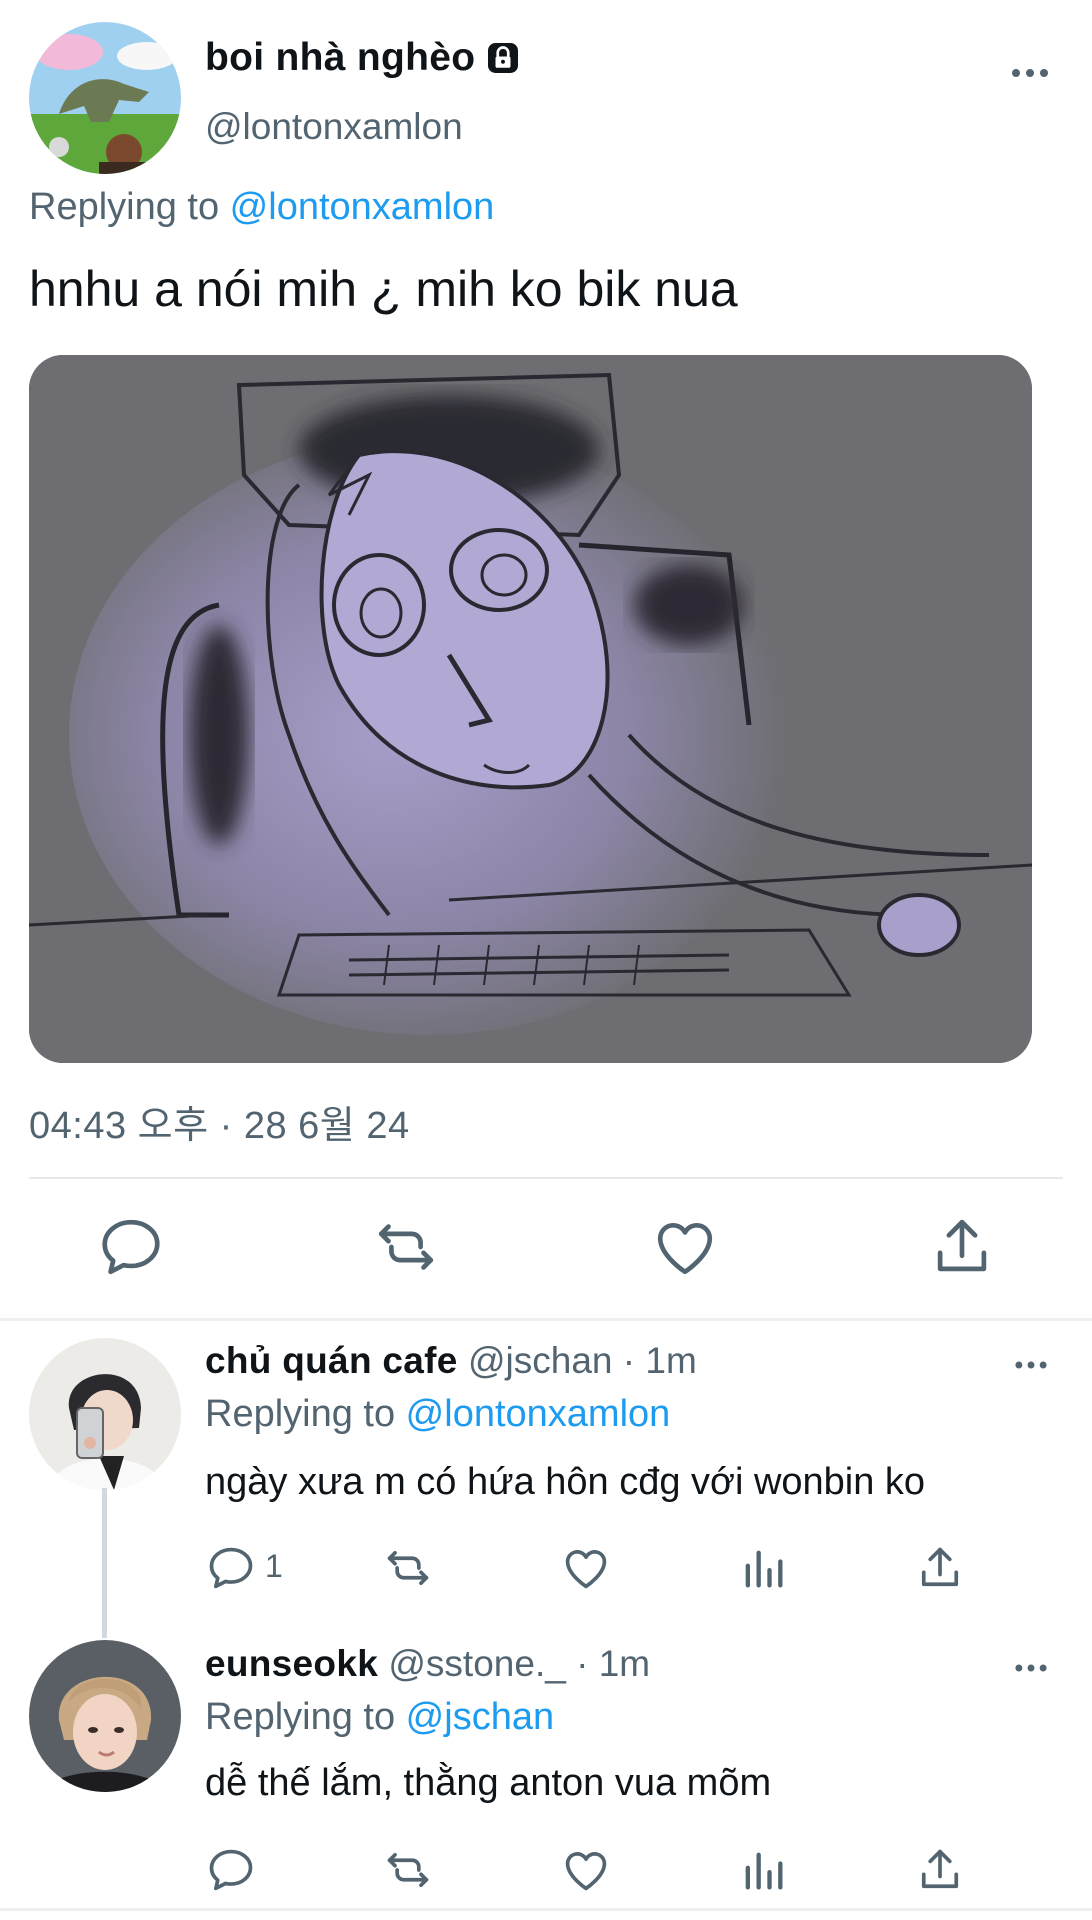 The width and height of the screenshot is (1092, 1920). I want to click on author-name: boi nhà nghèo, so click(363, 58).